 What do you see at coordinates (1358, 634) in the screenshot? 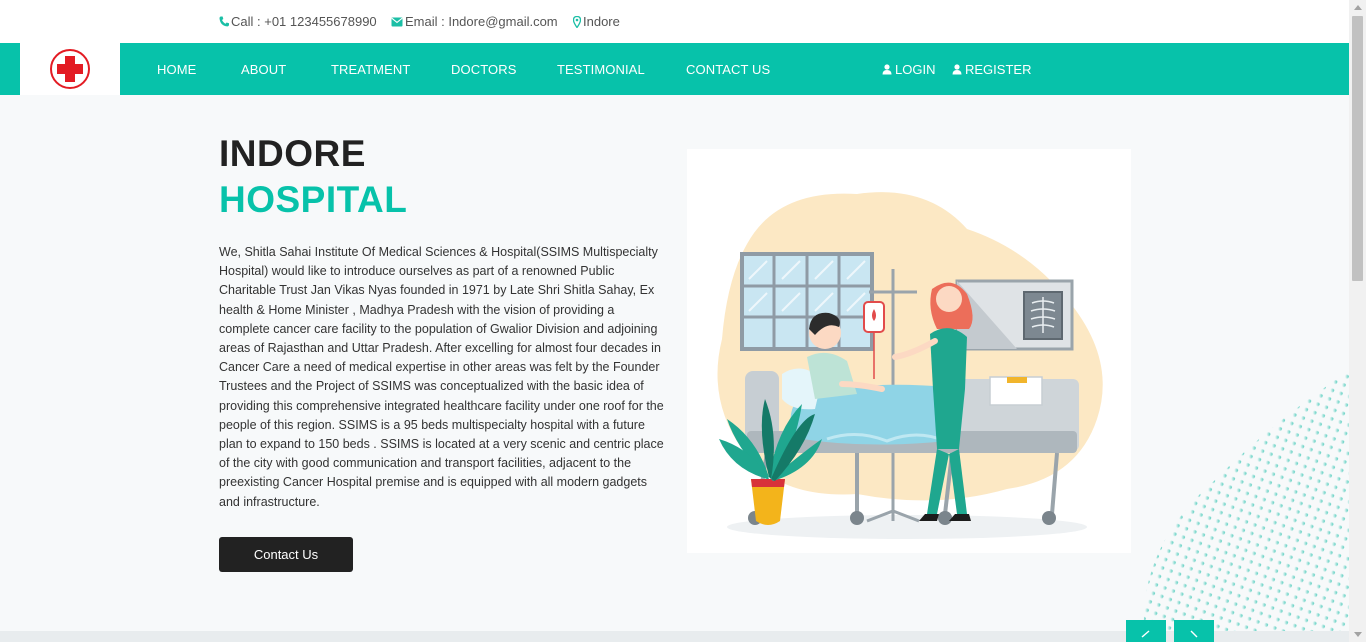
I see `scroll-down-arrow-icon` at bounding box center [1358, 634].